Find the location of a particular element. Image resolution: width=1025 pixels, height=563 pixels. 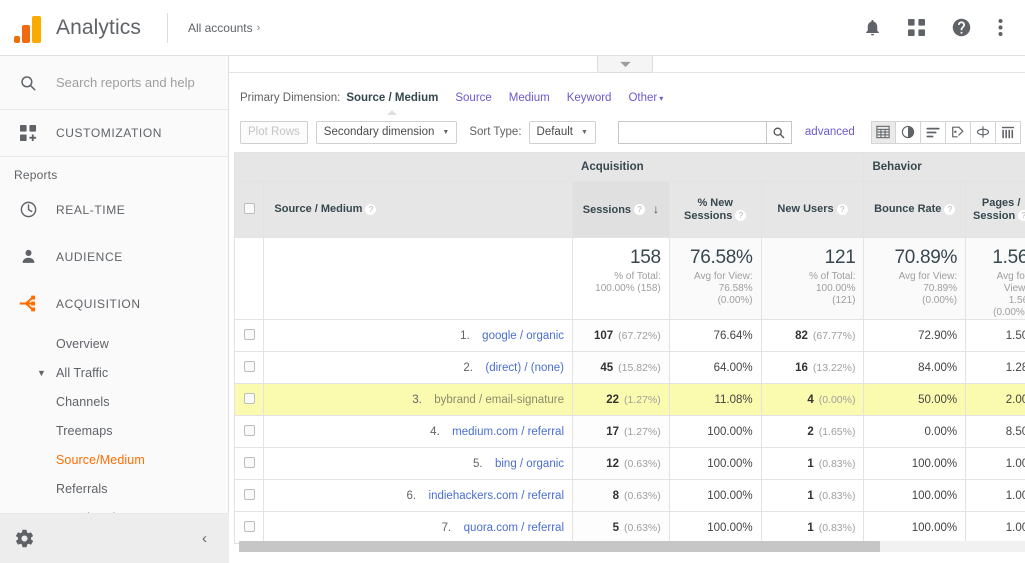

horizontal-scrollbar is located at coordinates (632, 546).